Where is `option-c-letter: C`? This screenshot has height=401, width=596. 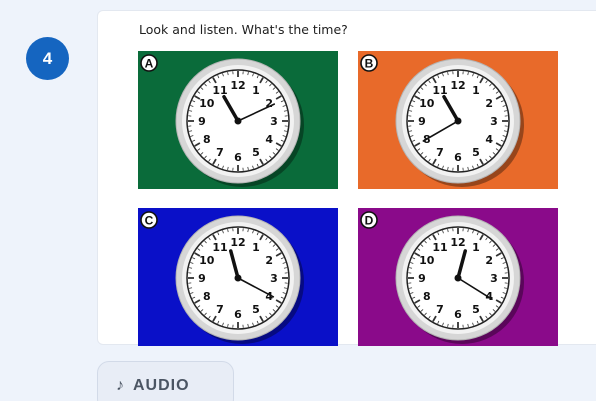
option-c-letter: C is located at coordinates (149, 221).